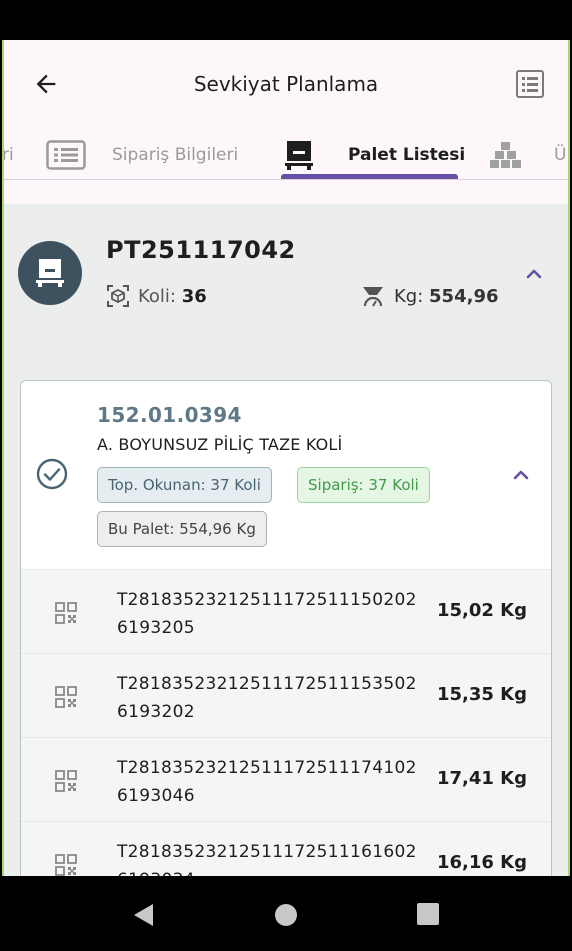 This screenshot has width=572, height=951. I want to click on list-menu-button, so click(530, 84).